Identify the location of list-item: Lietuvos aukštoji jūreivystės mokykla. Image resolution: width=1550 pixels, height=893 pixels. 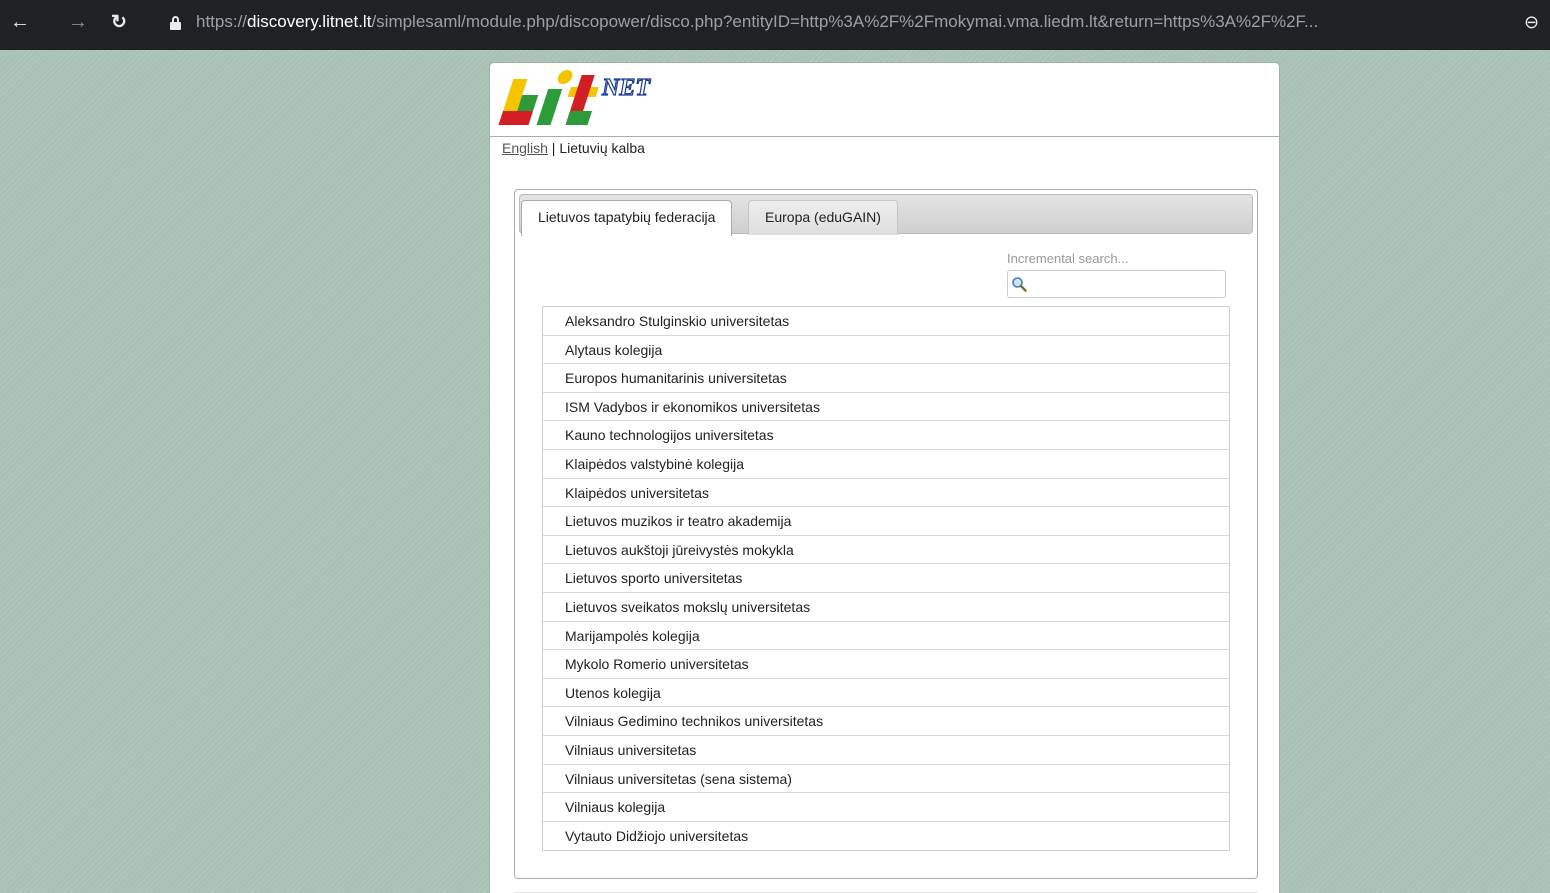
(886, 550).